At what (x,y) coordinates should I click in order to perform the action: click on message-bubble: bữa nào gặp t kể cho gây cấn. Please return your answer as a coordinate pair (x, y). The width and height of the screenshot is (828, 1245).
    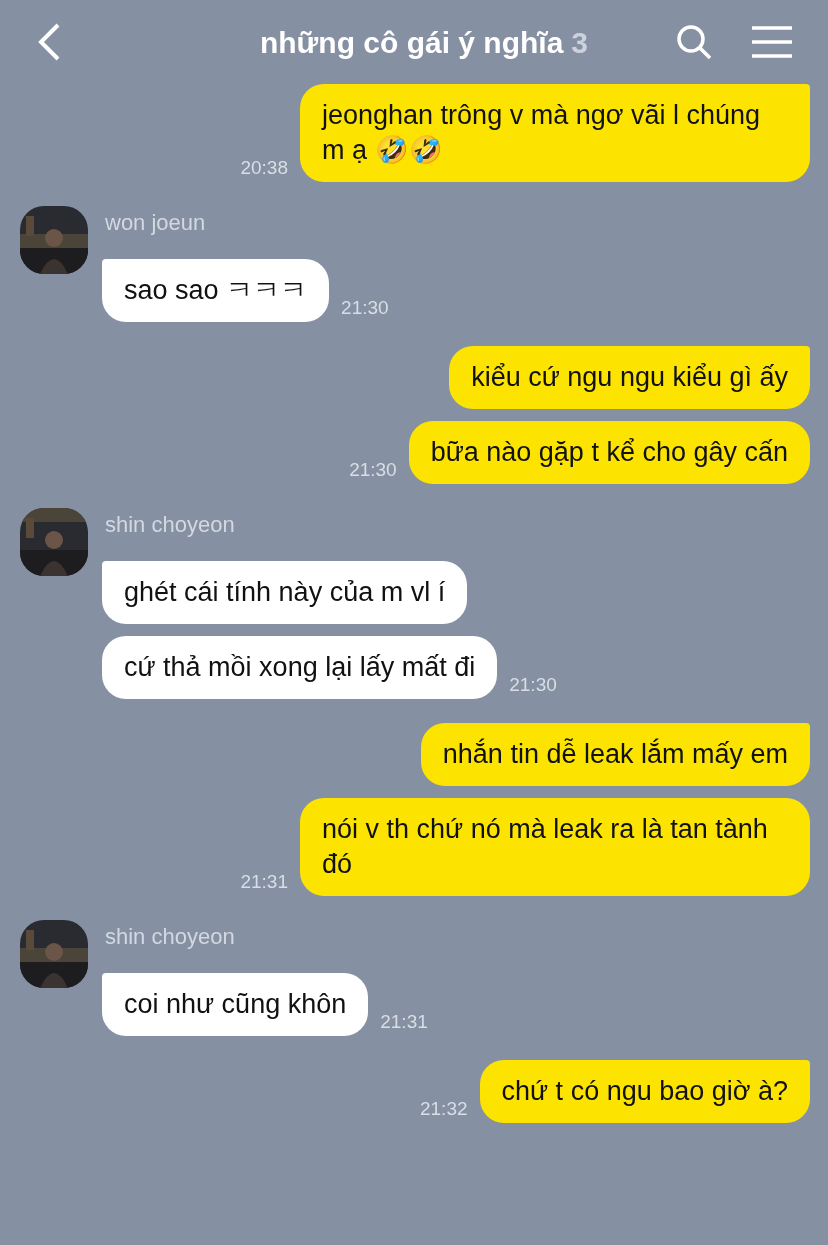
    Looking at the image, I should click on (609, 452).